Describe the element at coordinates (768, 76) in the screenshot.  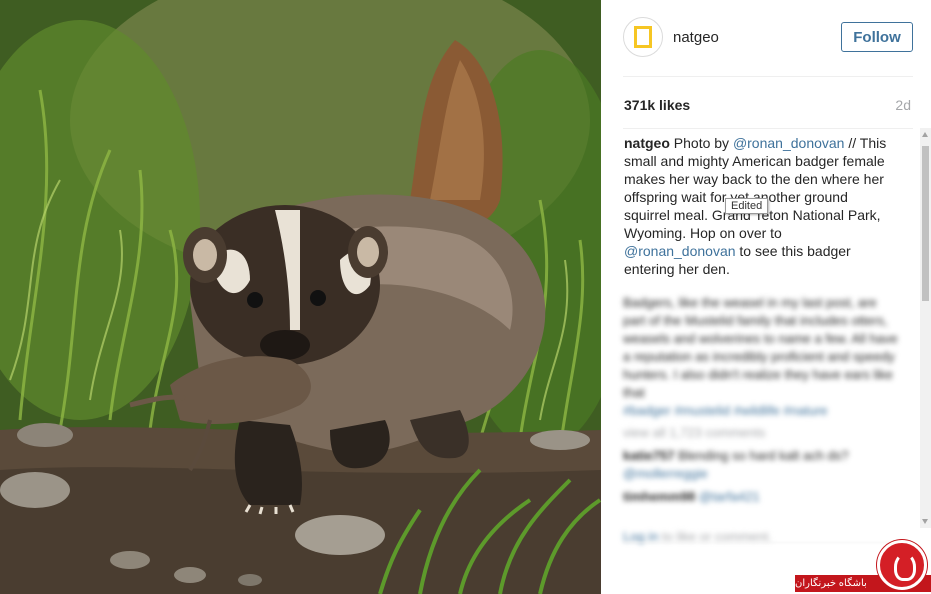
I see `header-divider` at that location.